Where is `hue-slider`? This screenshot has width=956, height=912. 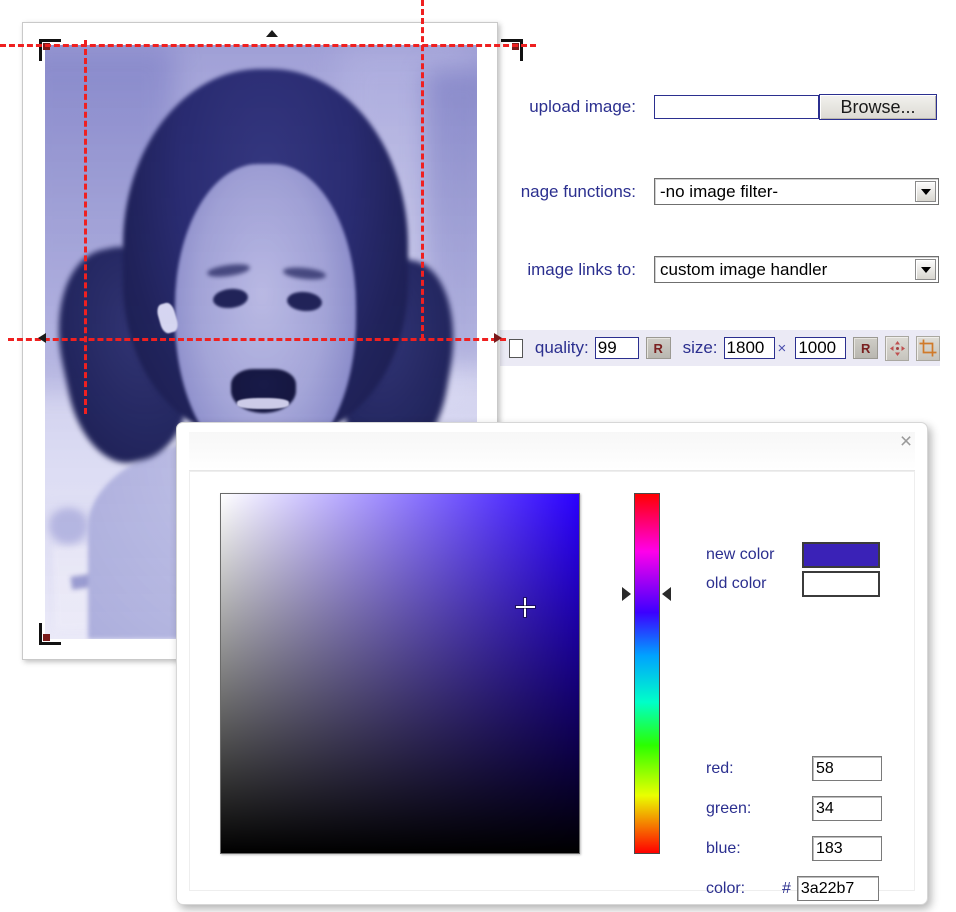 hue-slider is located at coordinates (647, 673).